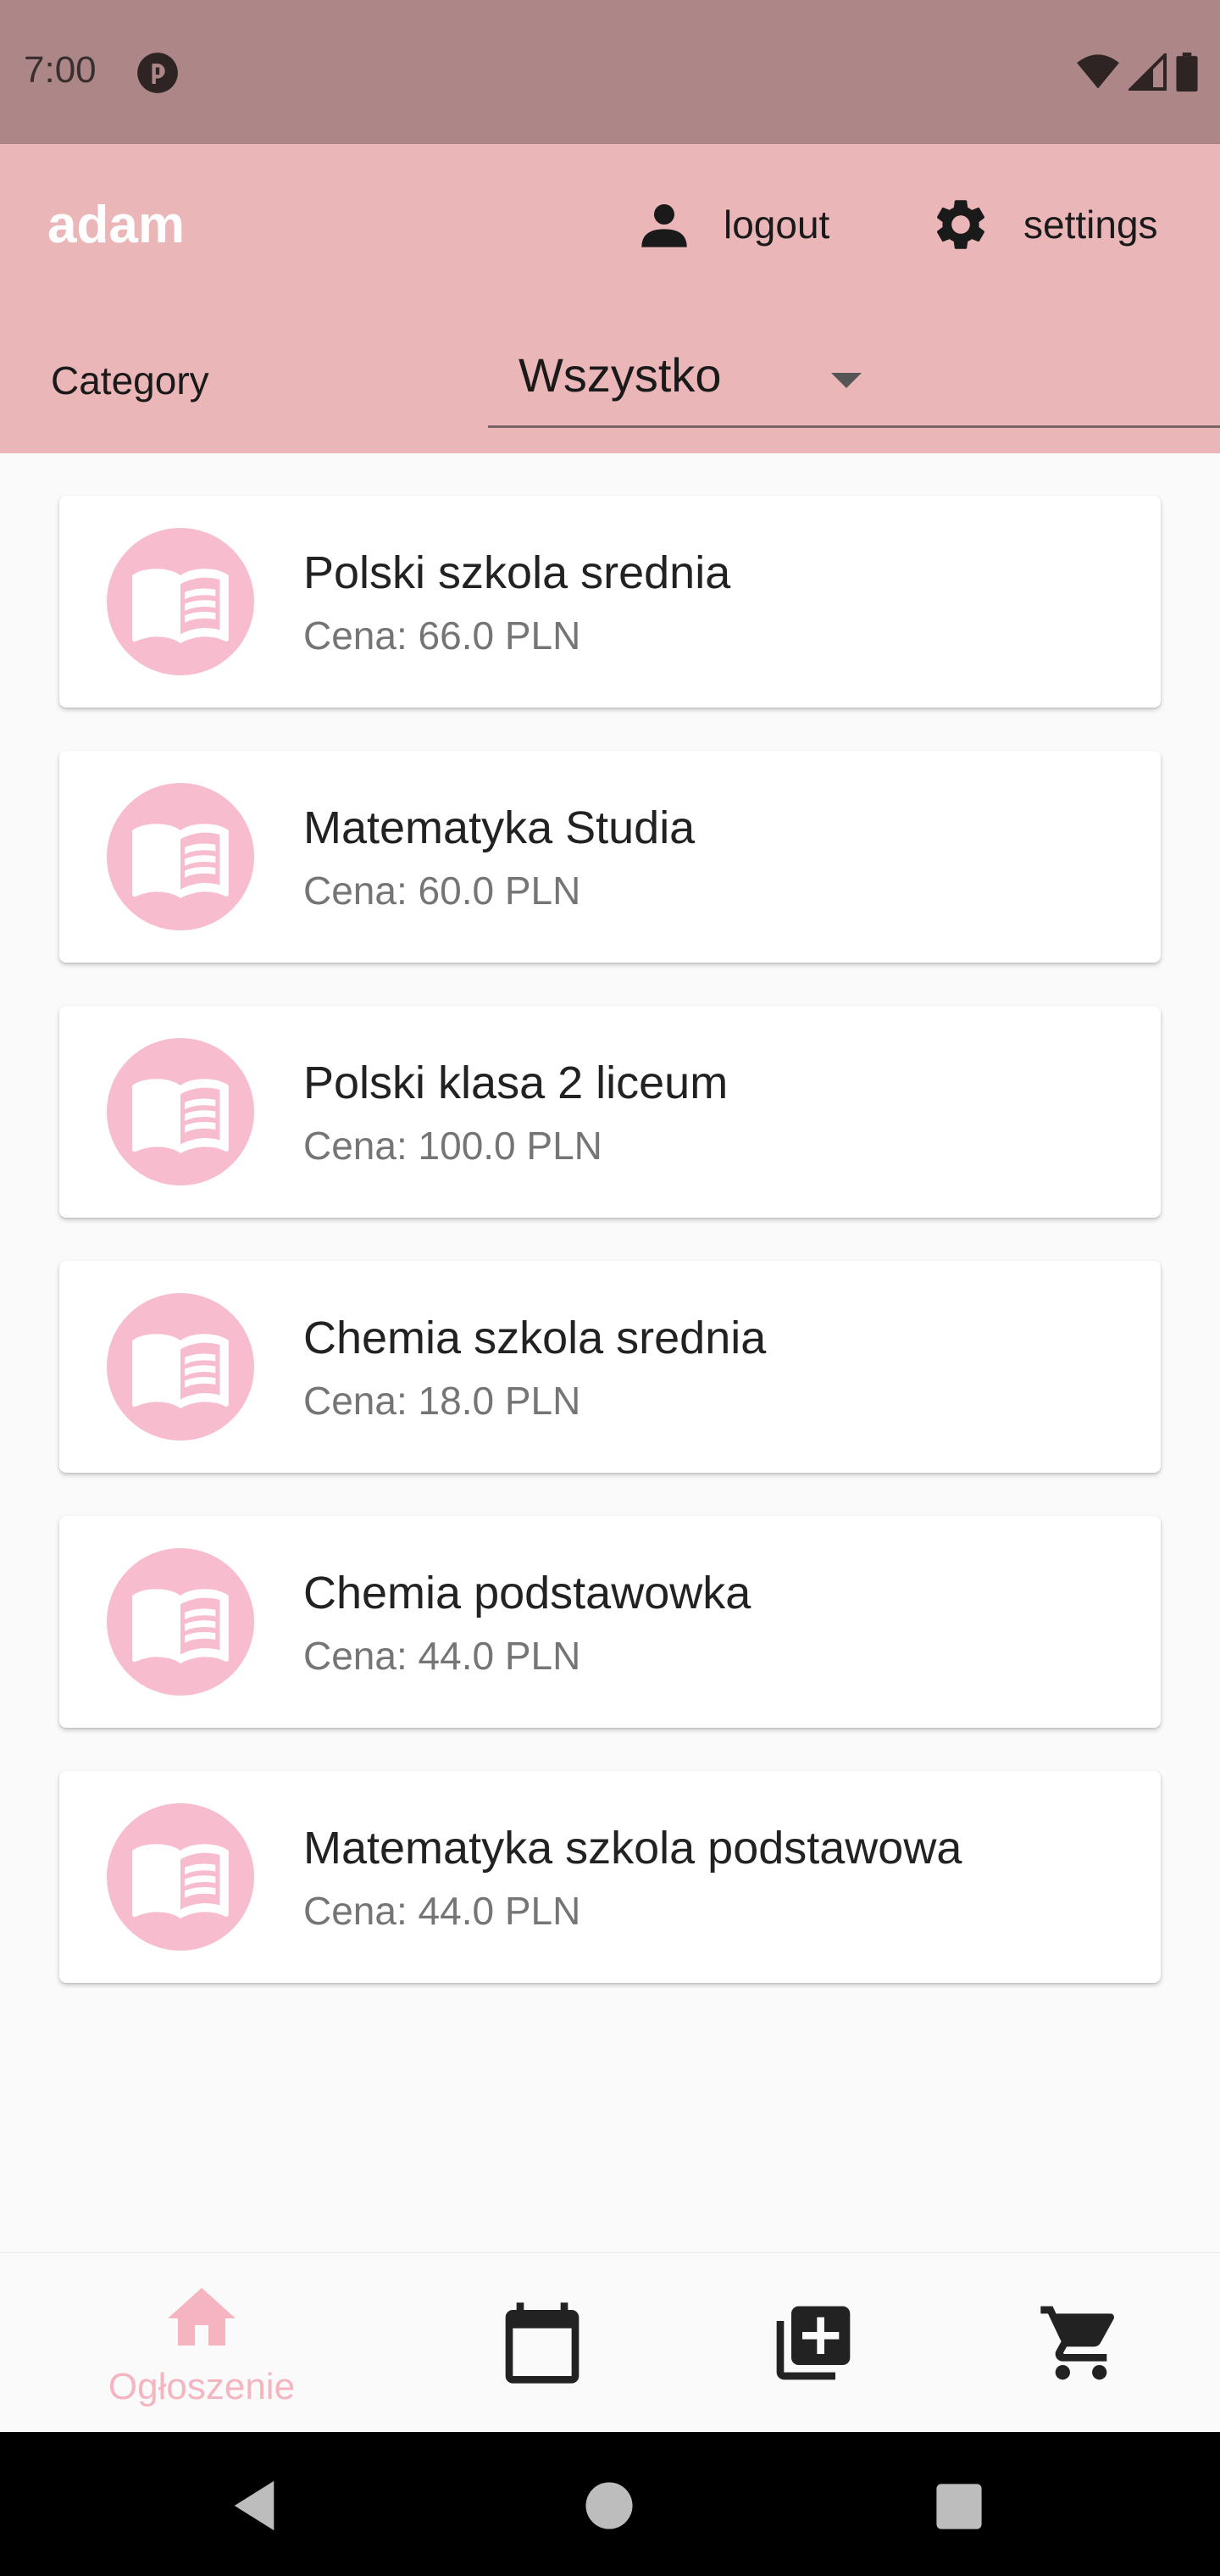 The height and width of the screenshot is (2576, 1220). Describe the element at coordinates (610, 1367) in the screenshot. I see `listing-card: Chemia szkola srednia Cena: 18.0 PLN` at that location.